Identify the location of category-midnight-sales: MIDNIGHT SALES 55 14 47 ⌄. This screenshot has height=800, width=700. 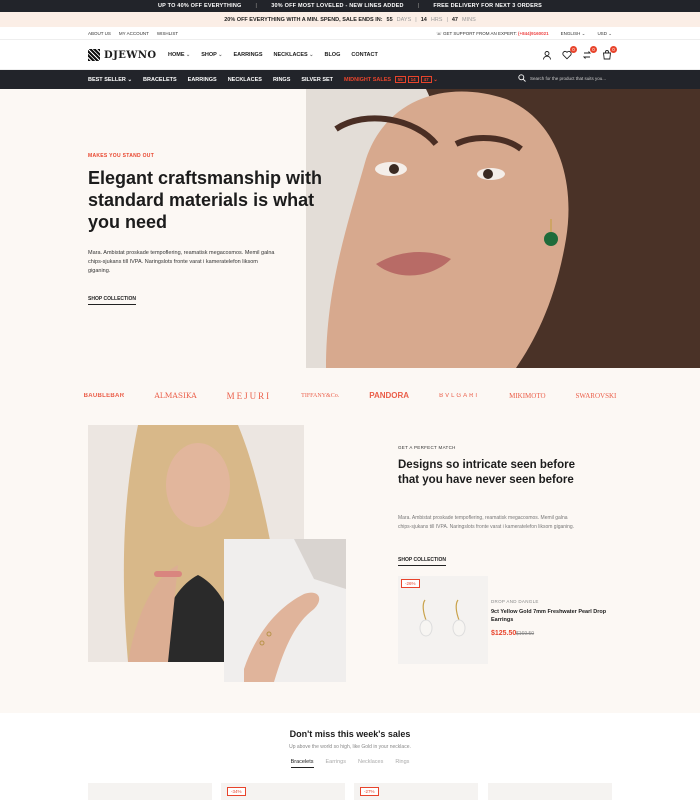
(391, 79).